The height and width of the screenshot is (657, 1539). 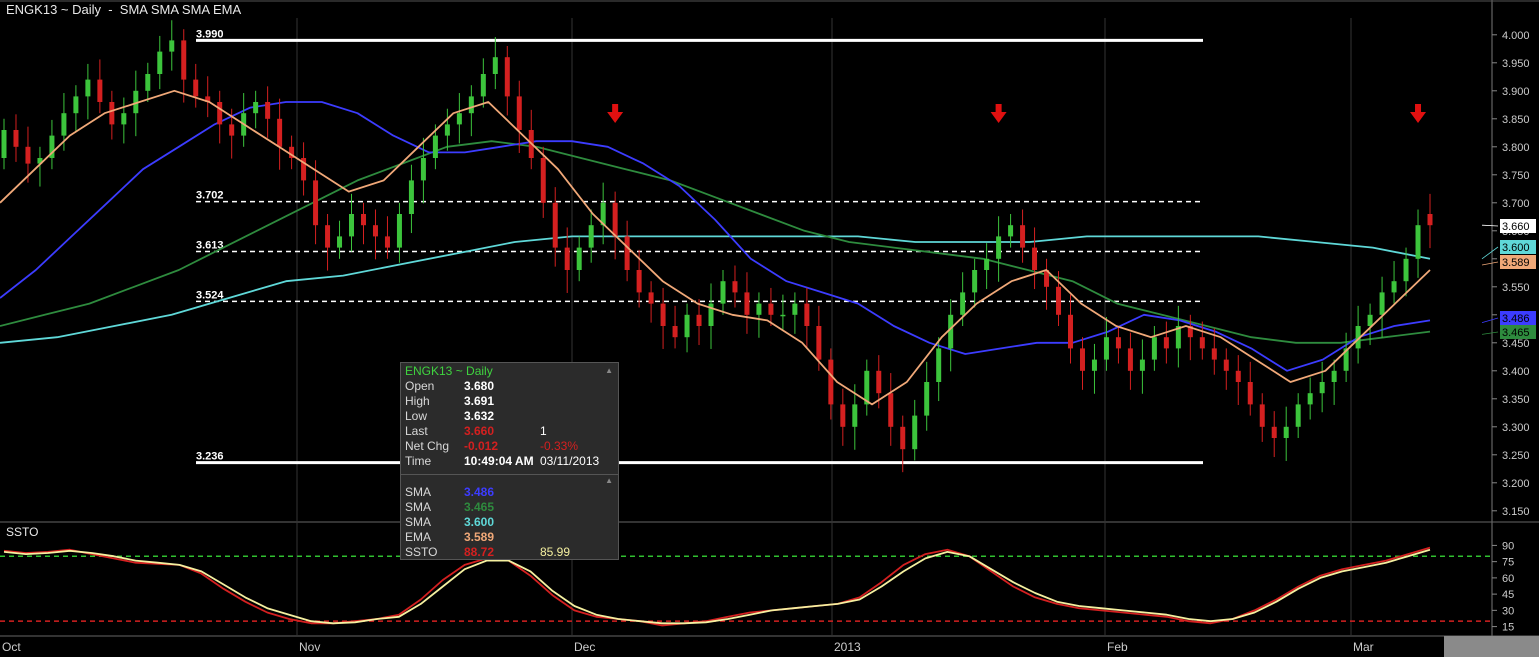 What do you see at coordinates (615, 108) in the screenshot?
I see `arrow-stem` at bounding box center [615, 108].